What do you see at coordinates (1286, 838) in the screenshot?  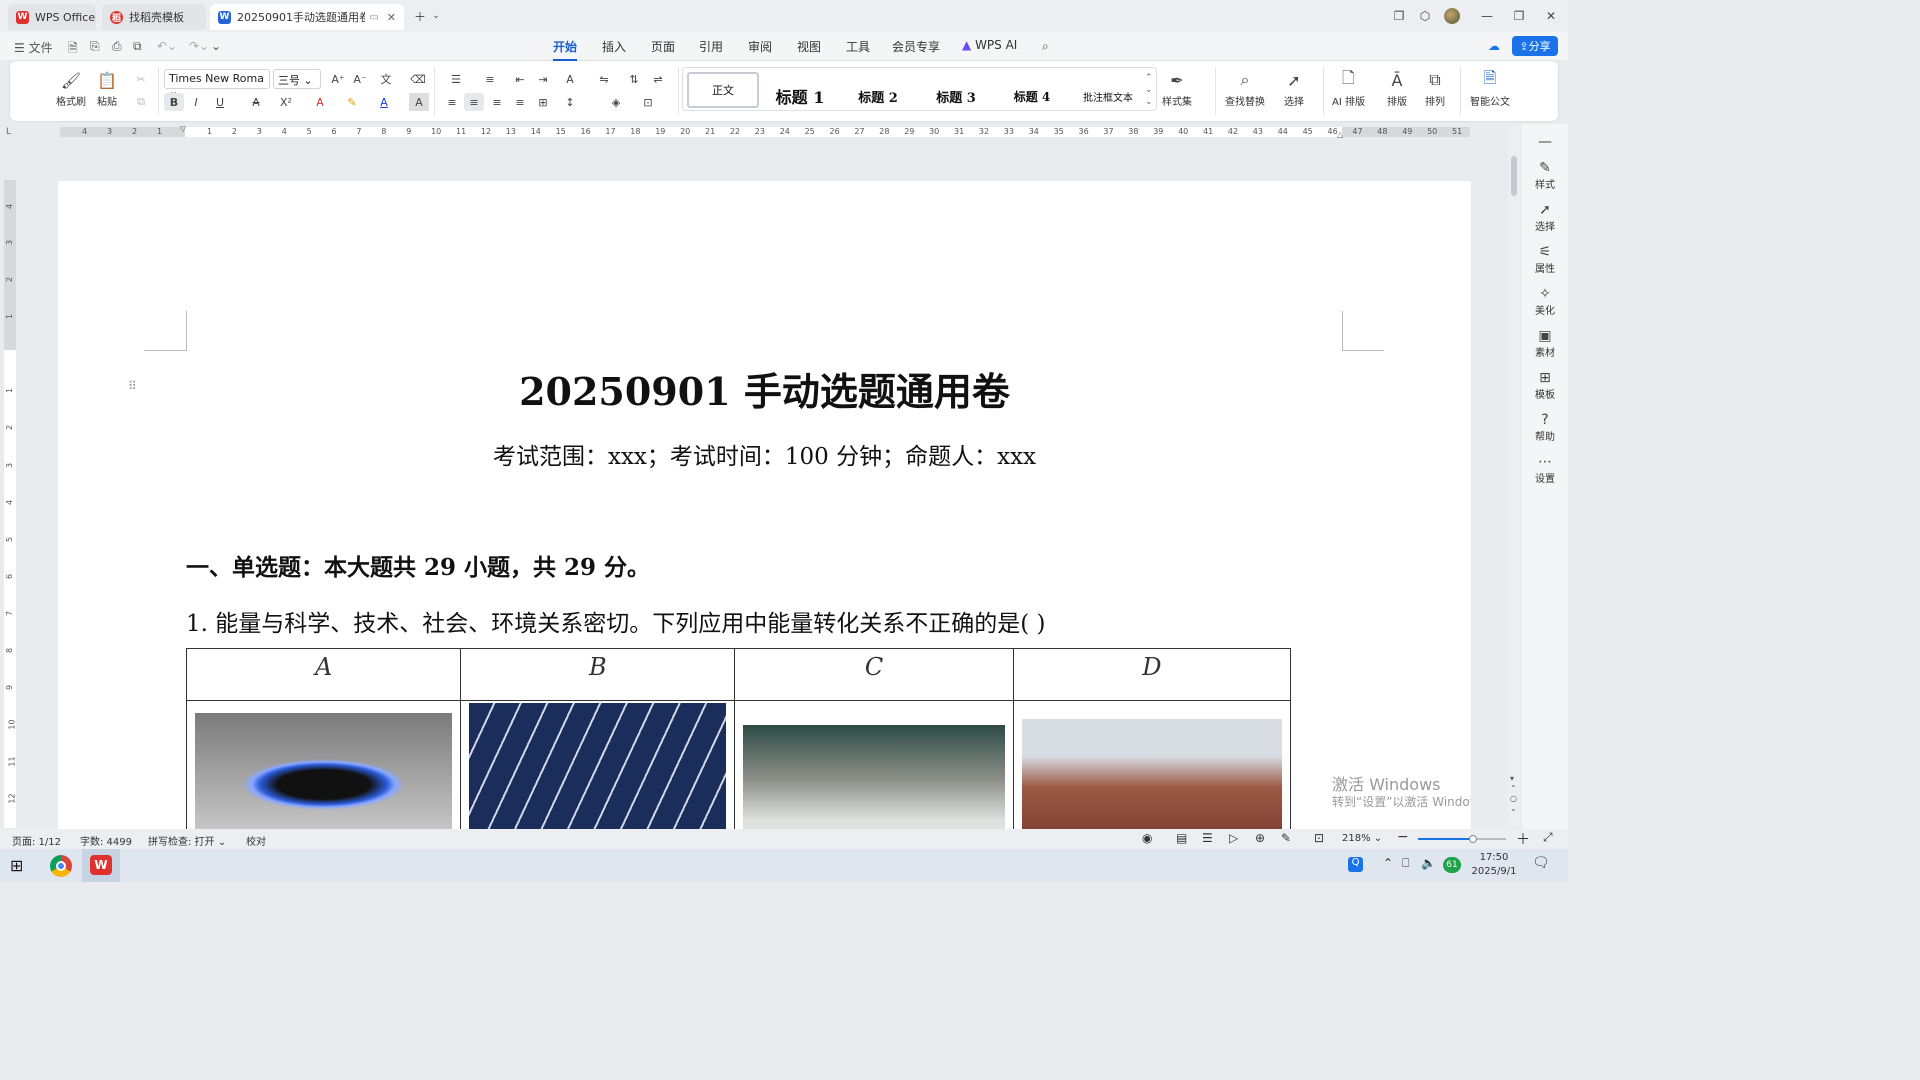 I see `pen-mode-icon: ✎` at bounding box center [1286, 838].